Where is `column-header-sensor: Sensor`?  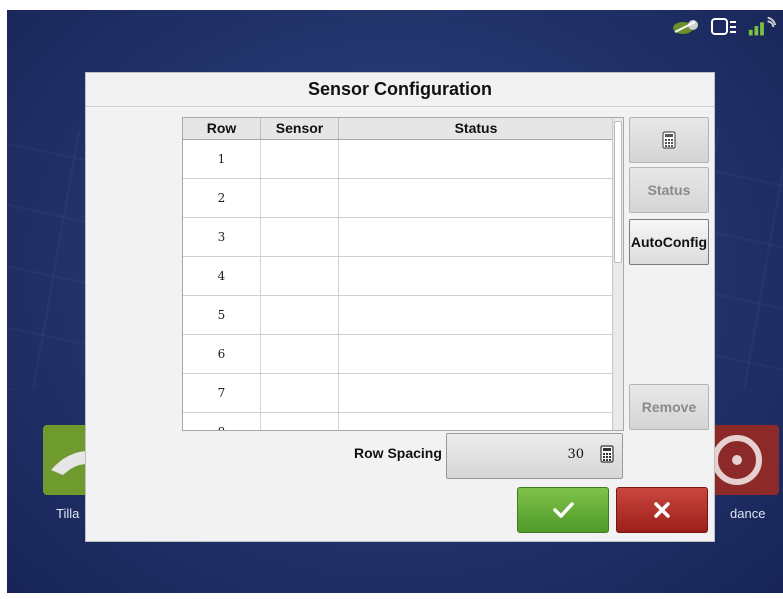 column-header-sensor: Sensor is located at coordinates (300, 128).